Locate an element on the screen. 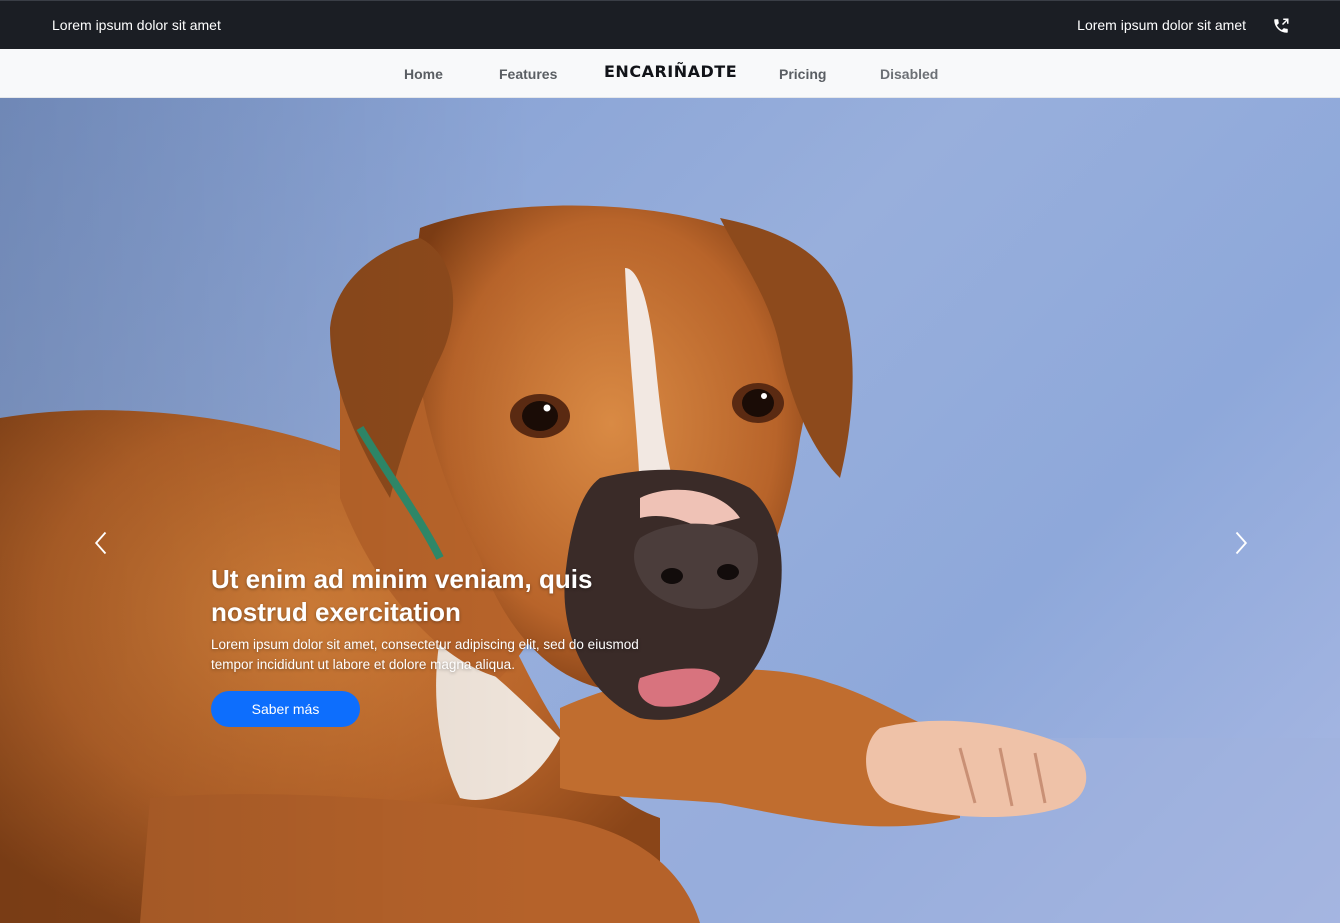  chevron-left-icon is located at coordinates (102, 543).